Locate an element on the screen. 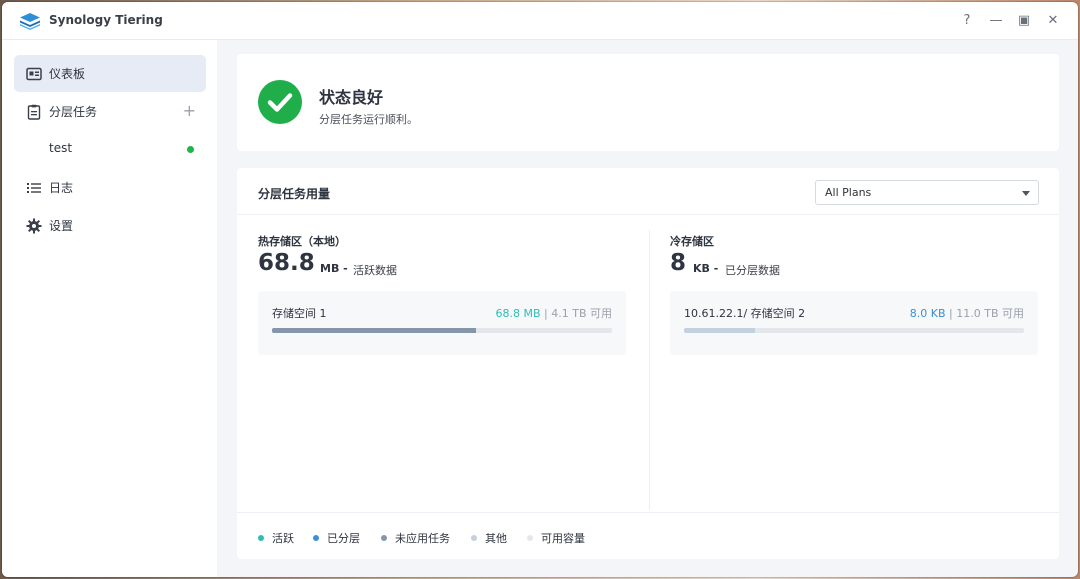  gear-icon is located at coordinates (34, 226).